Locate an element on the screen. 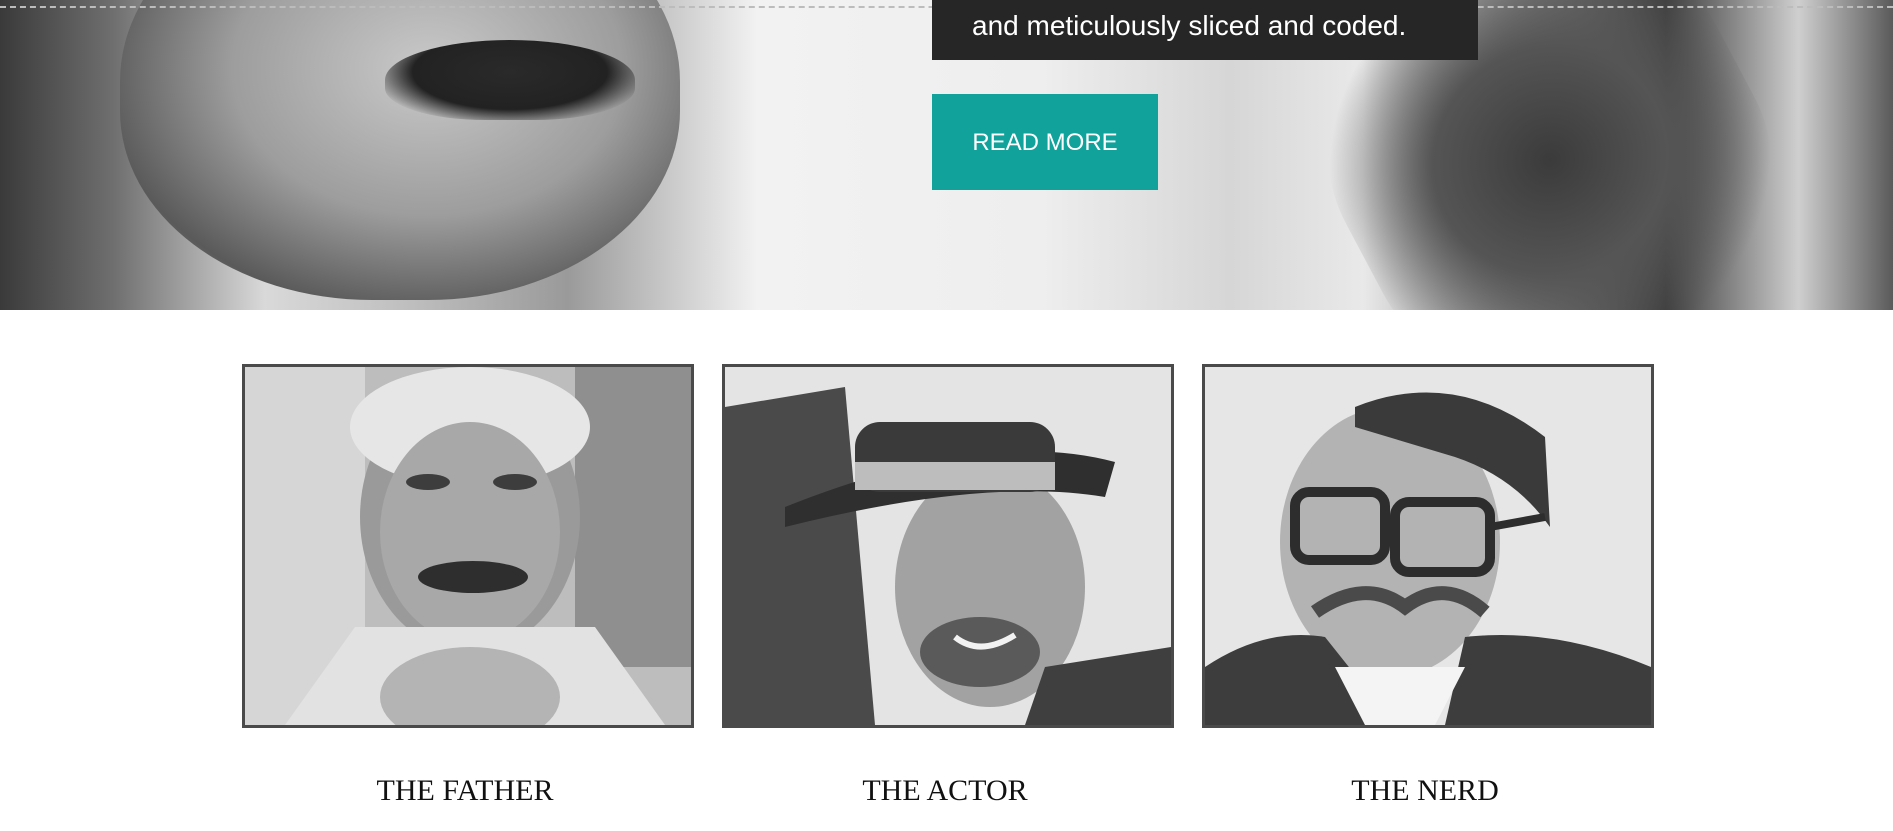 This screenshot has height=831, width=1893. portrait-nerd-card is located at coordinates (1428, 546).